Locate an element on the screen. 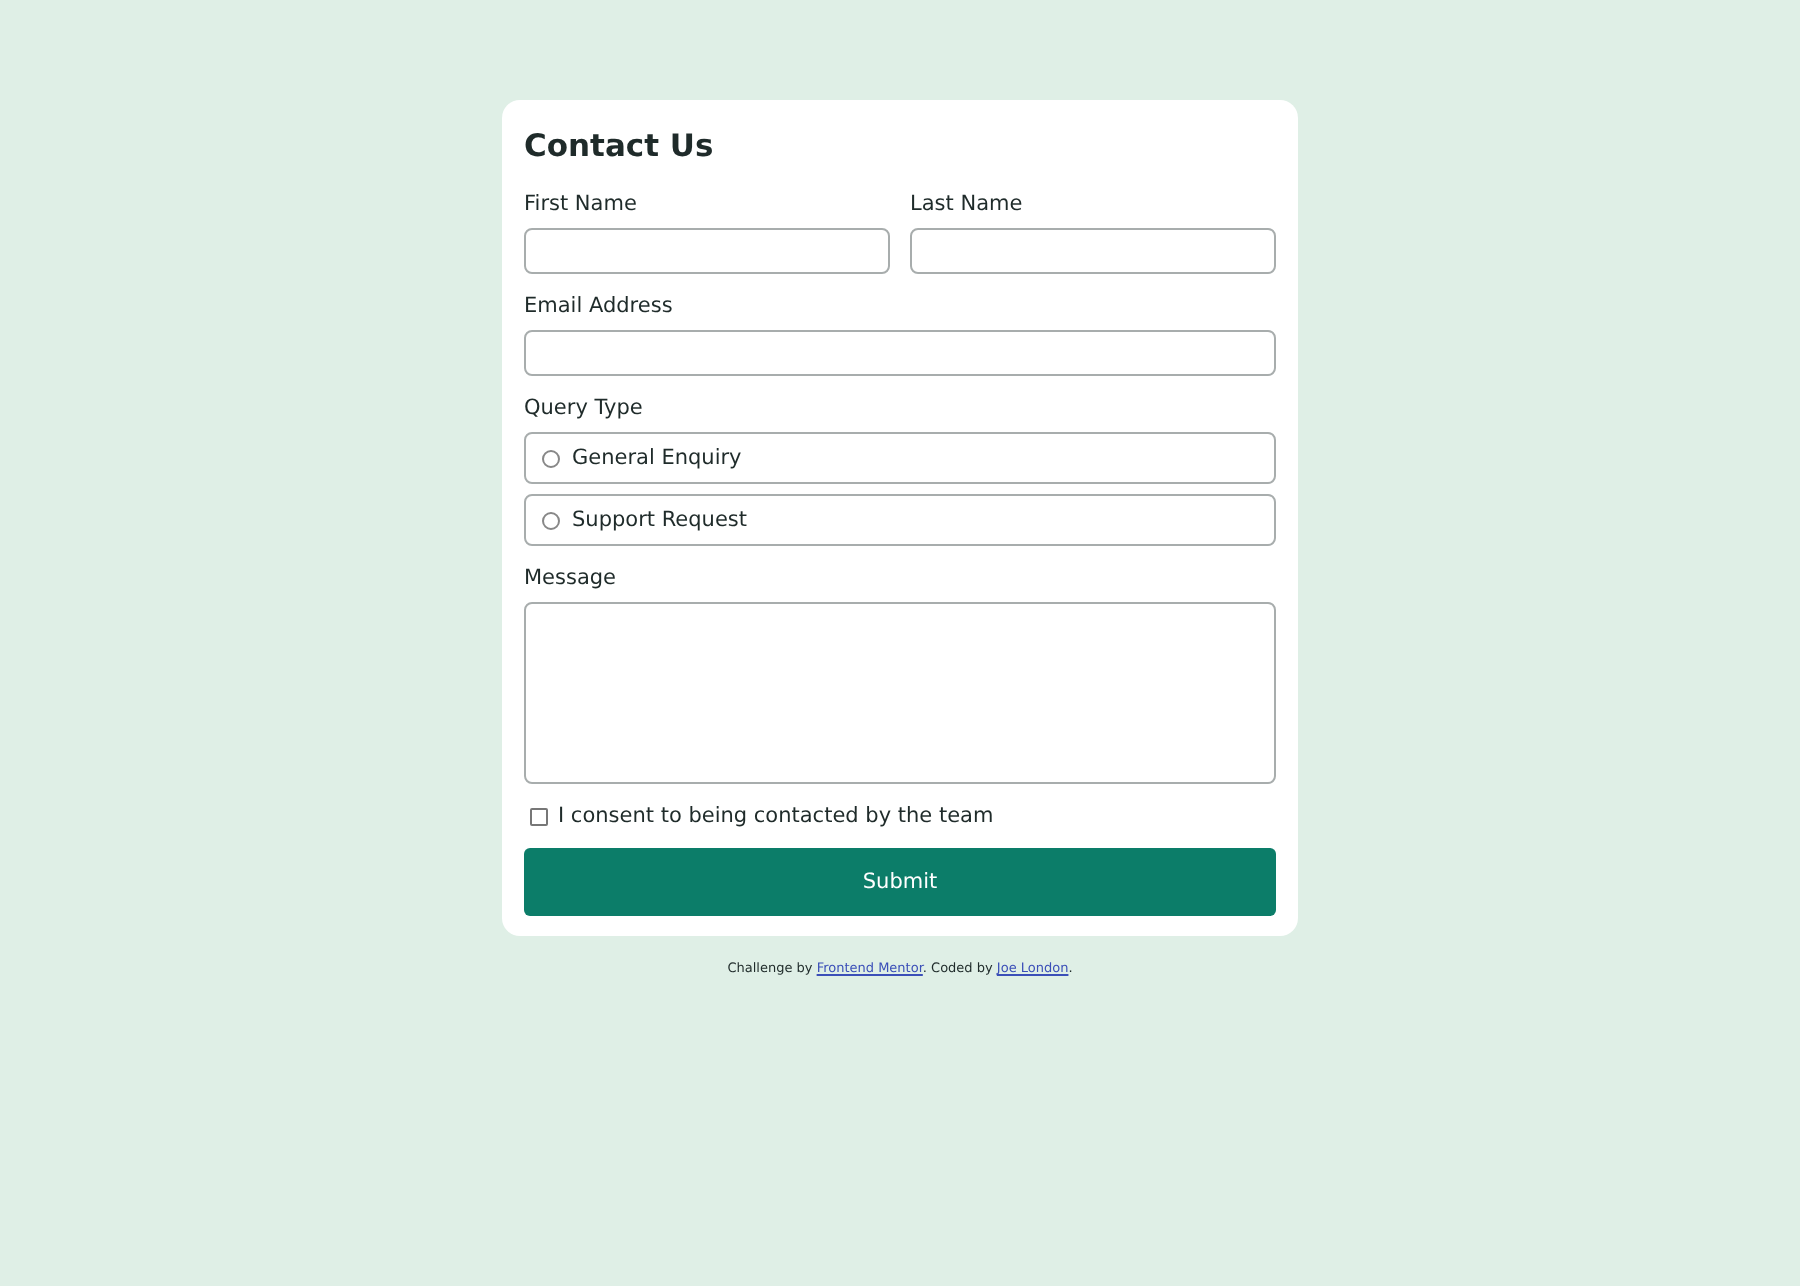  field-label: Last Name is located at coordinates (967, 204).